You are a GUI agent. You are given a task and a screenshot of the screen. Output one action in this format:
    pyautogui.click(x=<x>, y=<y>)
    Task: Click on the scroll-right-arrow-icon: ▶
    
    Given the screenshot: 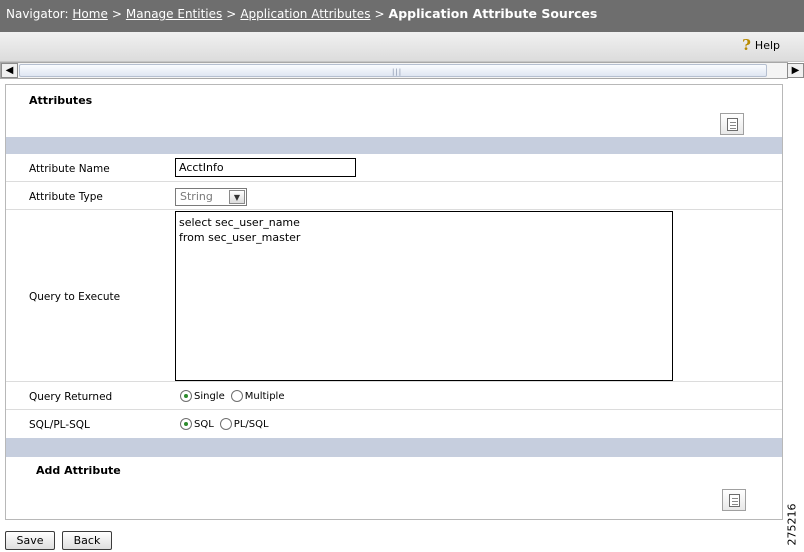 What is the action you would take?
    pyautogui.click(x=795, y=70)
    